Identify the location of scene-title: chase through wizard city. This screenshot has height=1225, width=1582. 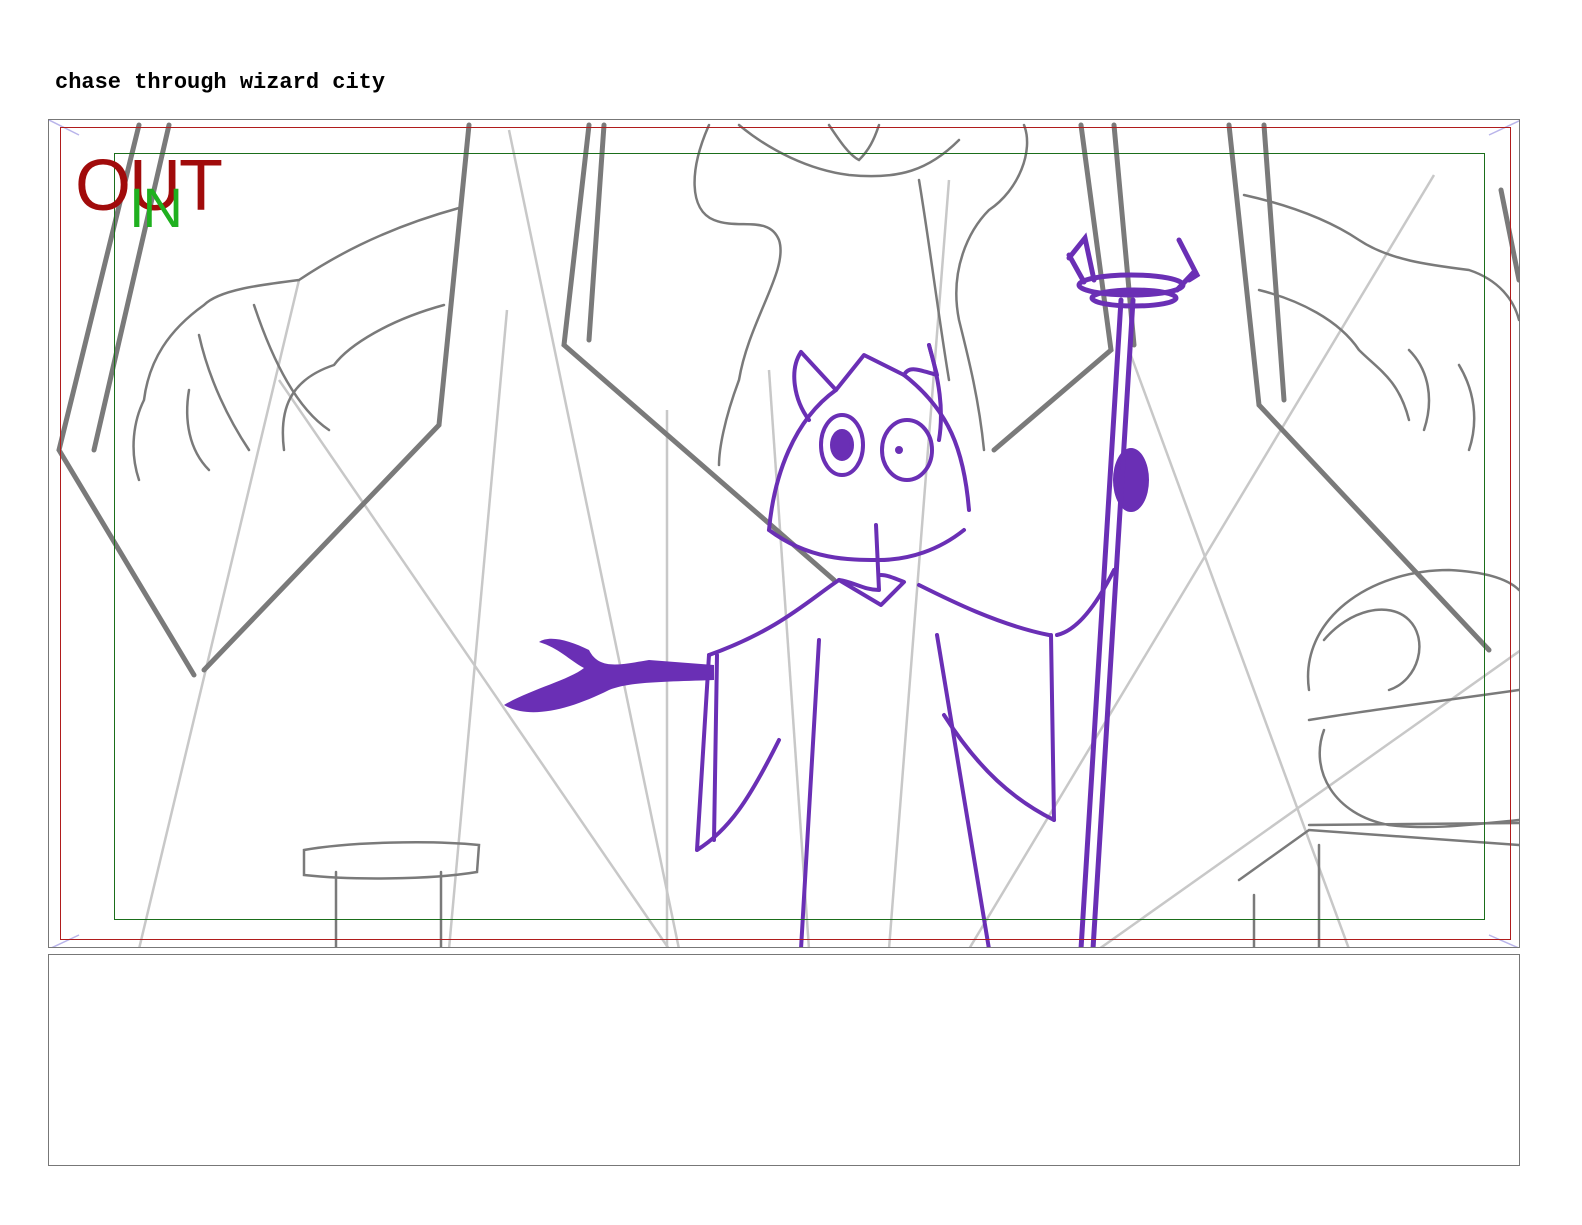
(220, 82).